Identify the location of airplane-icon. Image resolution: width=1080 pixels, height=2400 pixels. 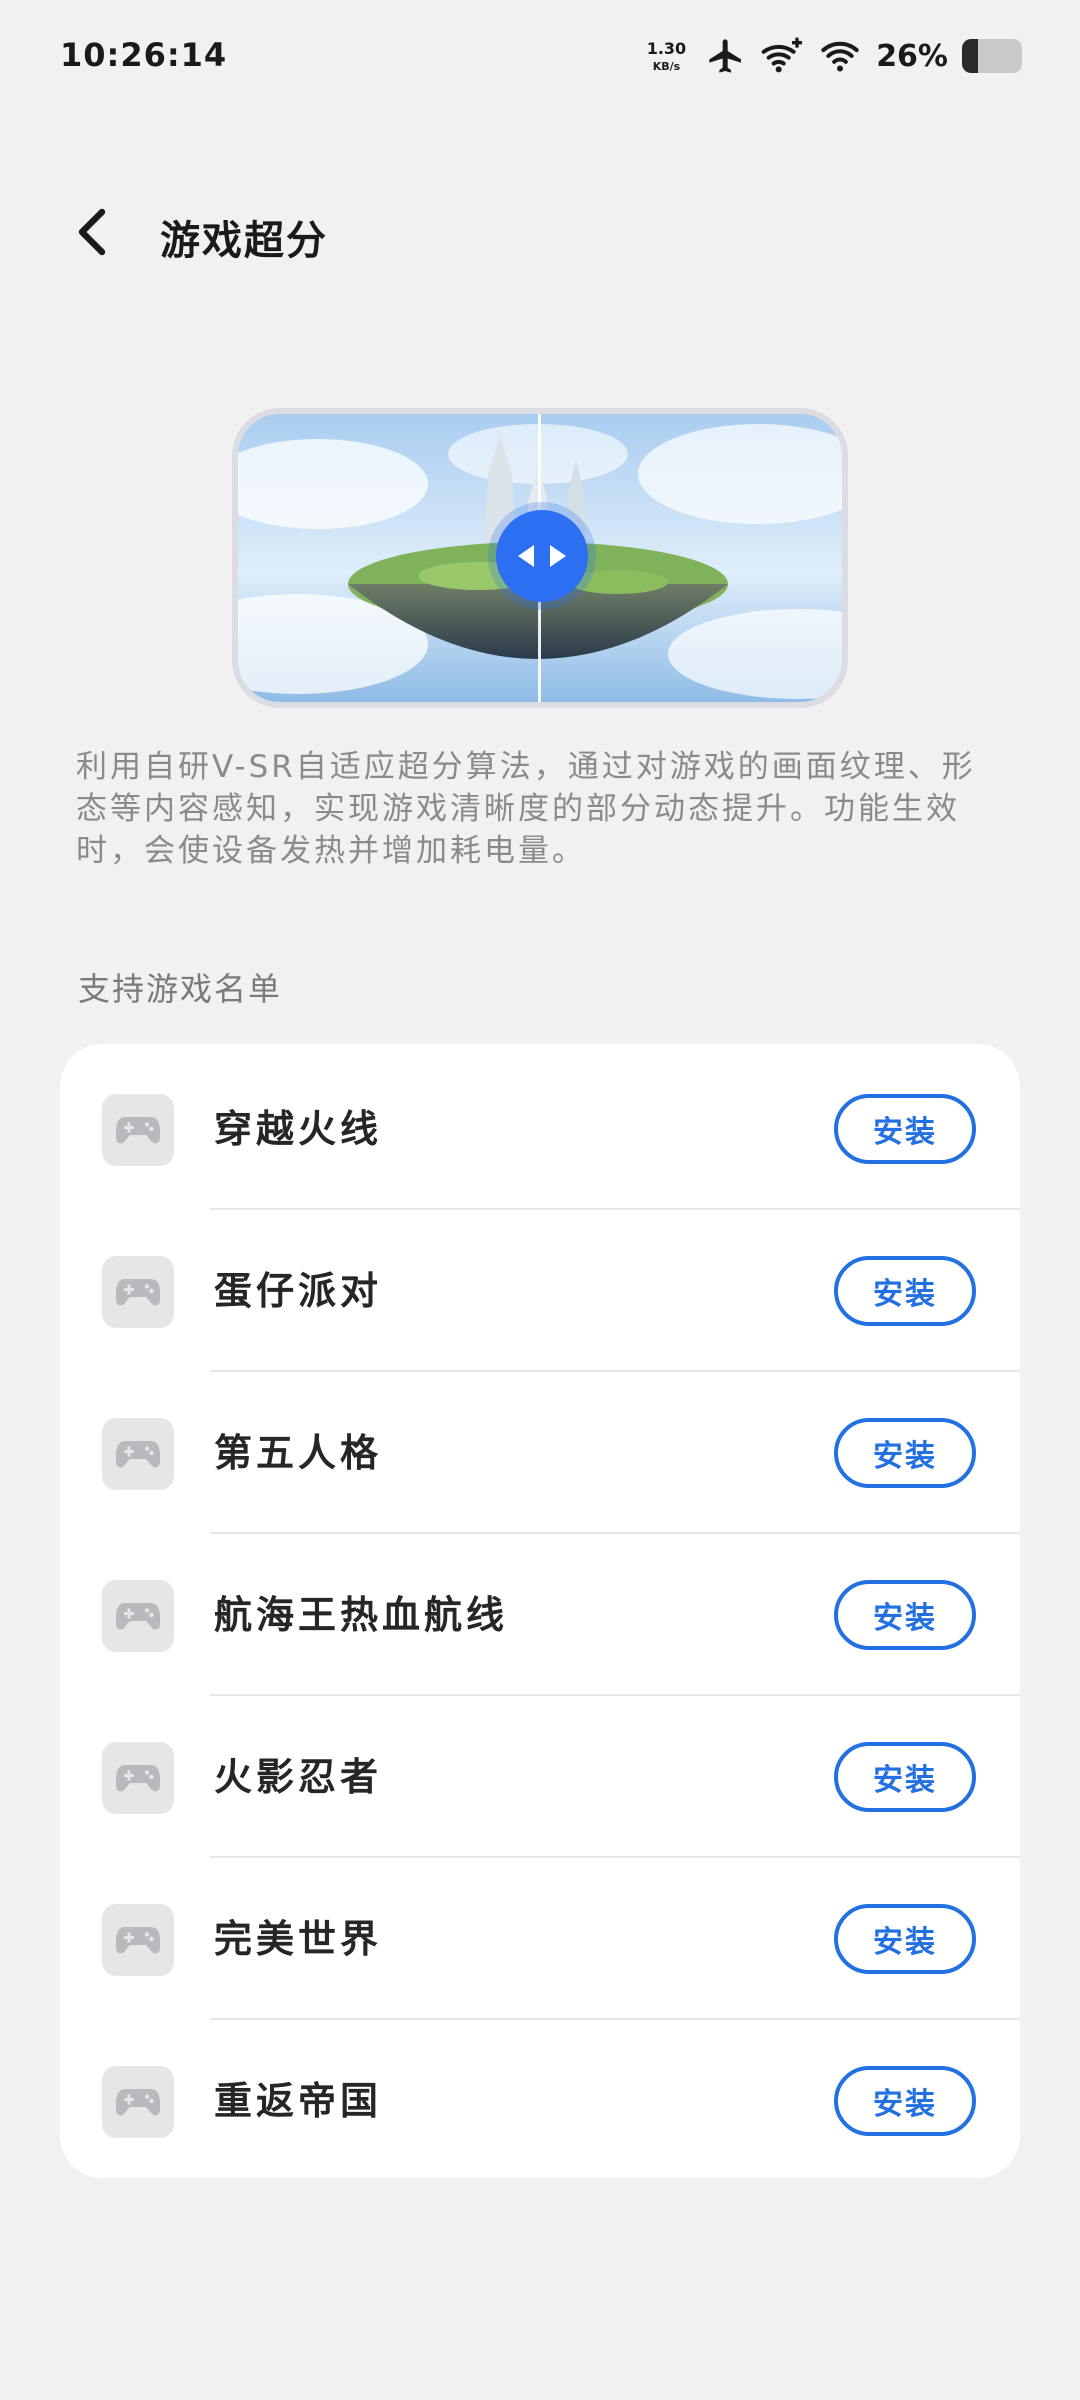
(726, 56).